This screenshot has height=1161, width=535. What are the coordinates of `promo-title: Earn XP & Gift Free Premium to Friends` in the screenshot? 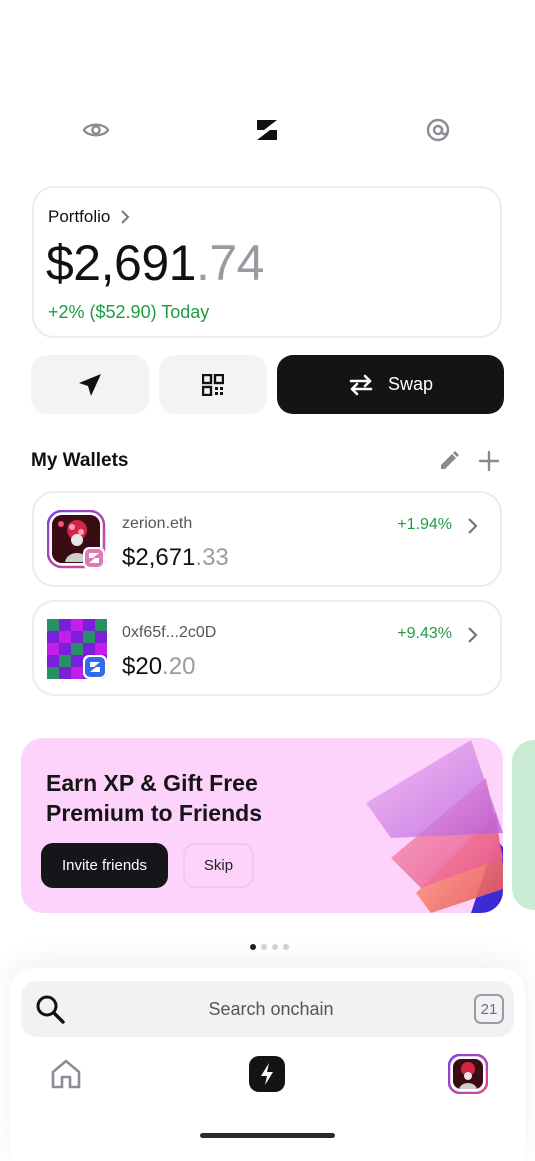 It's located at (191, 798).